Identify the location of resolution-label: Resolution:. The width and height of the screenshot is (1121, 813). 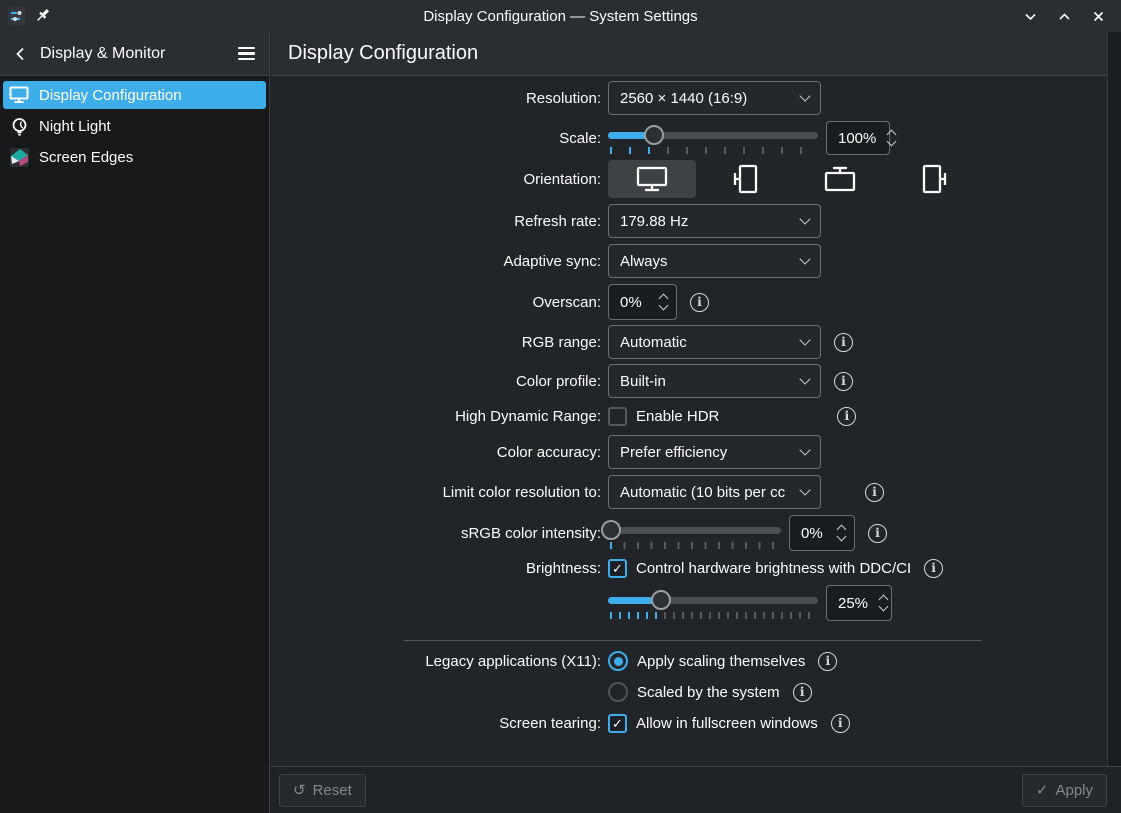
(563, 98).